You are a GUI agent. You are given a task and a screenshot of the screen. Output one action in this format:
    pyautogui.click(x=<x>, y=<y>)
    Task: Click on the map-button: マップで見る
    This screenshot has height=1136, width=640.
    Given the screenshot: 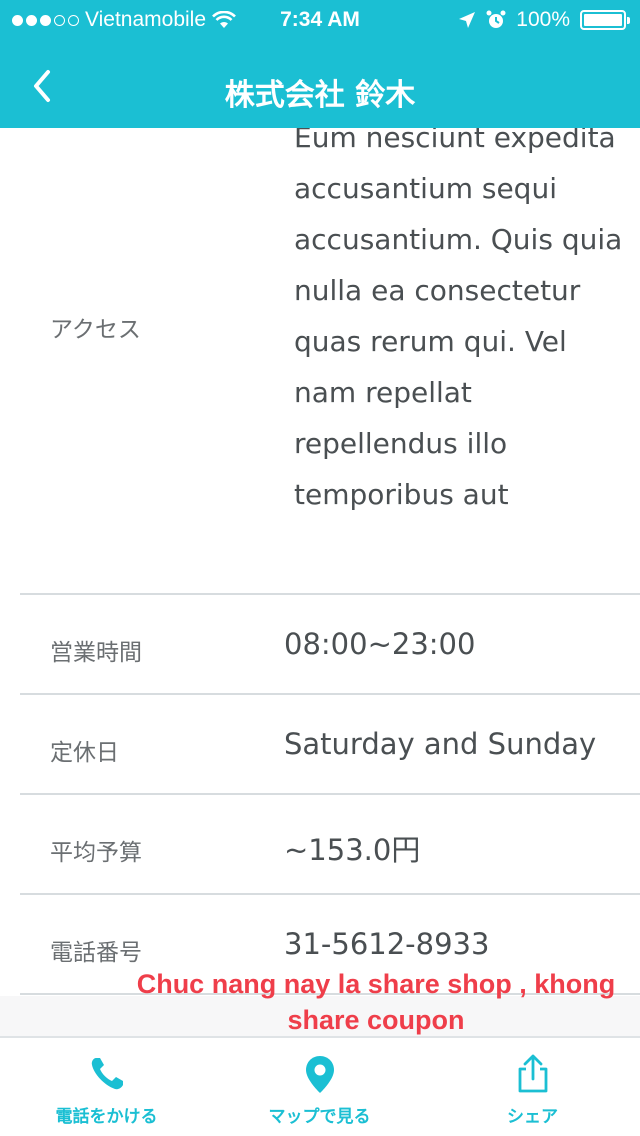 What is the action you would take?
    pyautogui.click(x=319, y=1087)
    